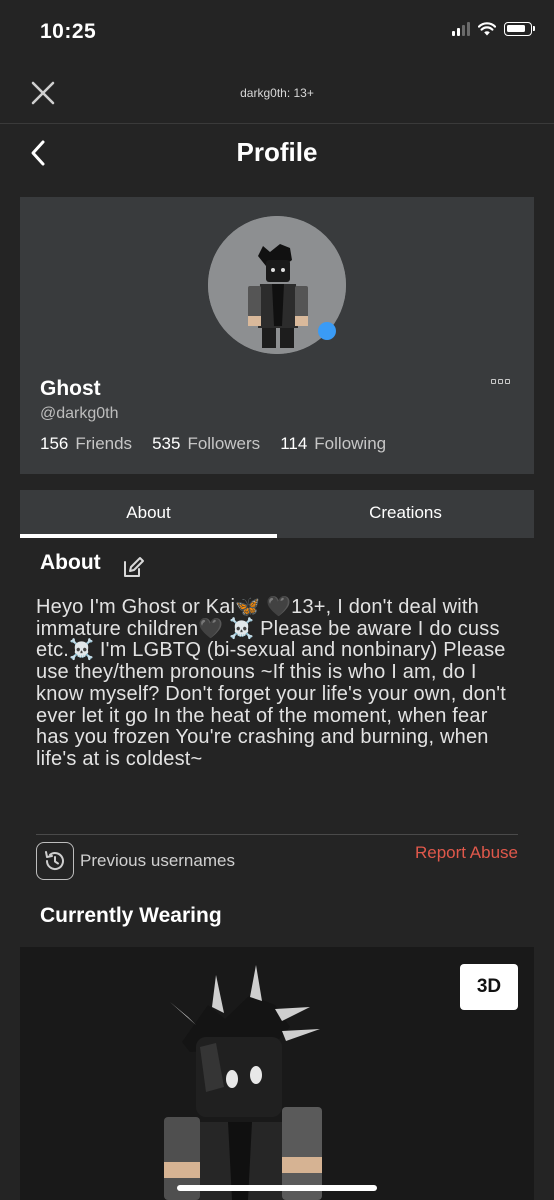 The width and height of the screenshot is (554, 1200). I want to click on status-time: 10:25, so click(68, 31).